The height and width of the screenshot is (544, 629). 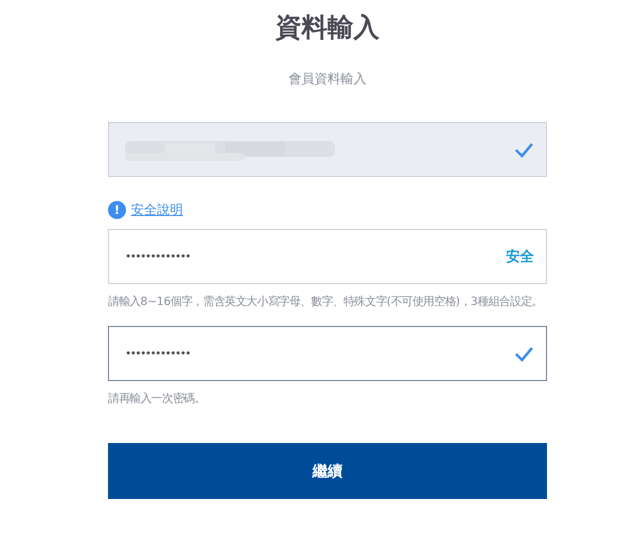 What do you see at coordinates (328, 80) in the screenshot?
I see `page-subtitle: 會員資料輸入` at bounding box center [328, 80].